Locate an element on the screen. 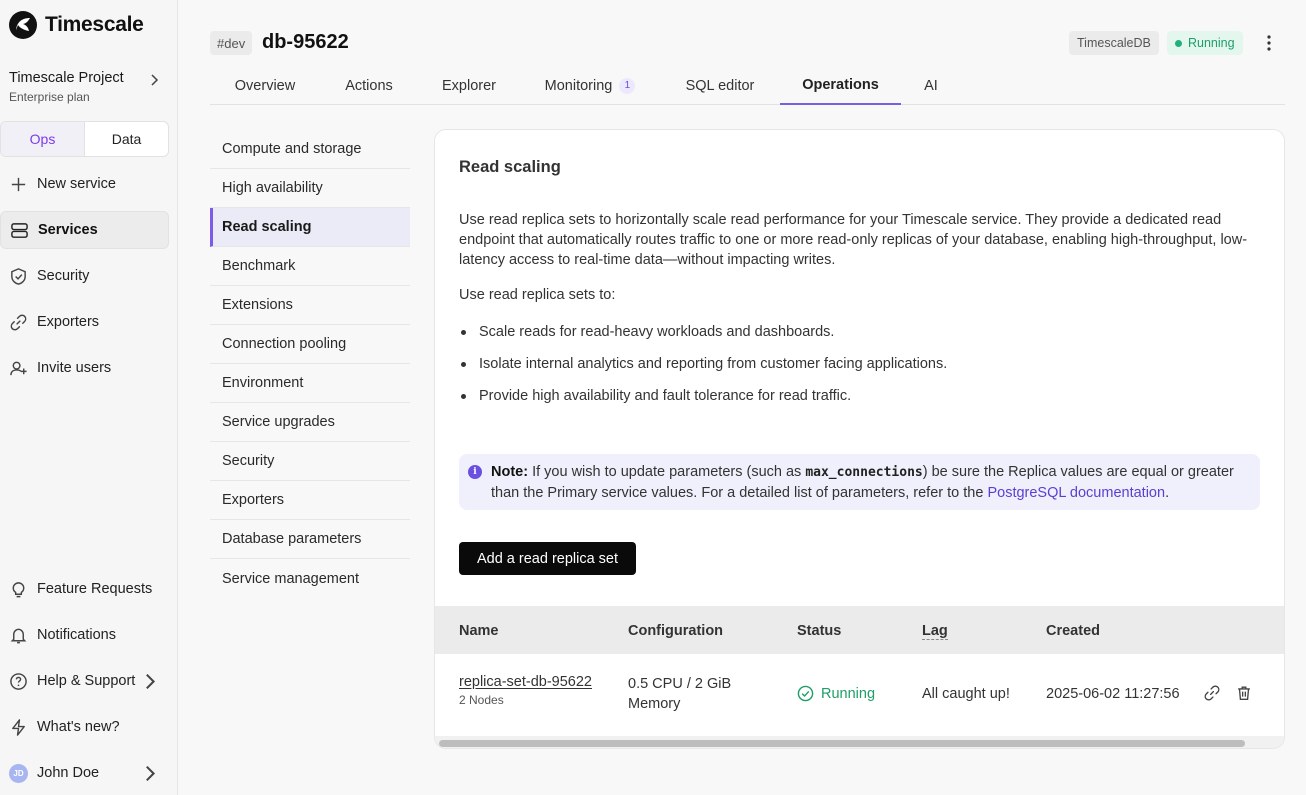 Image resolution: width=1306 pixels, height=795 pixels. help-circle-icon is located at coordinates (18, 681).